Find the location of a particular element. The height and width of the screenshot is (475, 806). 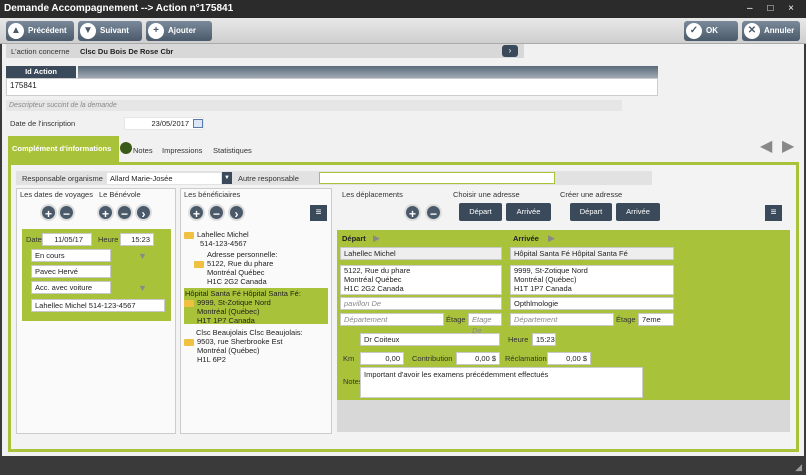

driver-field: Dr Coiteux is located at coordinates (430, 339).